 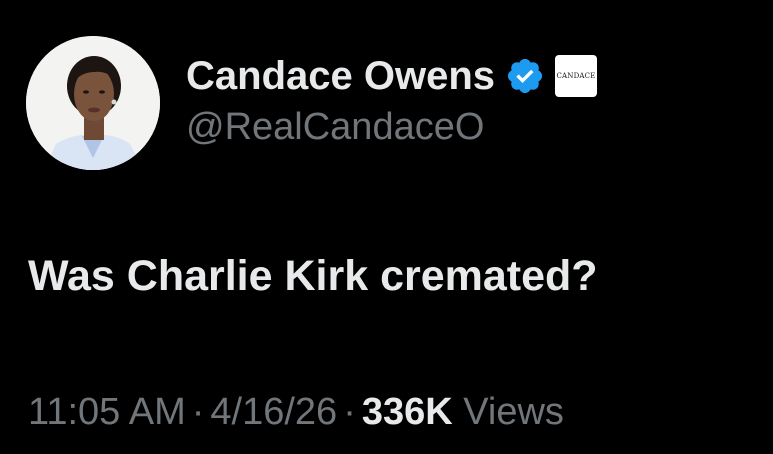 I want to click on avatar-photo, so click(x=93, y=103).